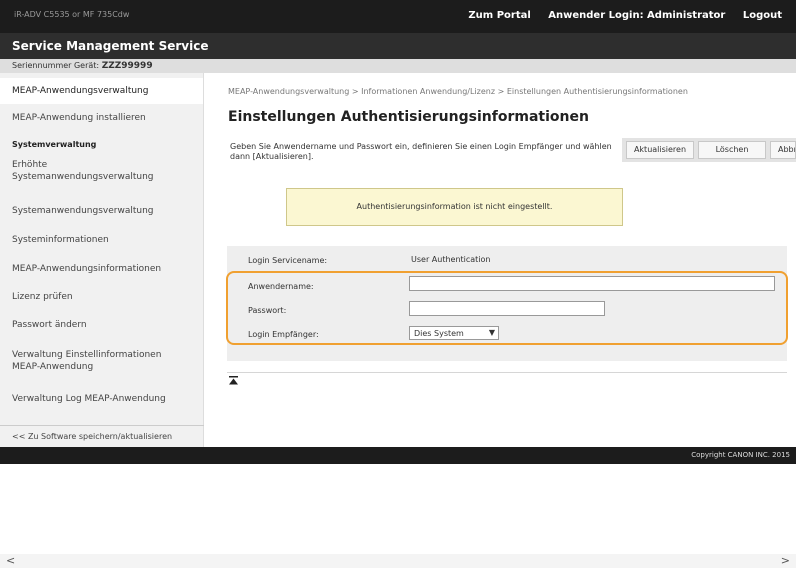 This screenshot has height=568, width=796. What do you see at coordinates (101, 145) in the screenshot?
I see `sidebar-heading-system-management: Systemverwaltung` at bounding box center [101, 145].